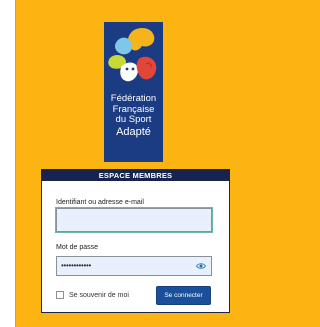  I want to click on eye-icon, so click(201, 266).